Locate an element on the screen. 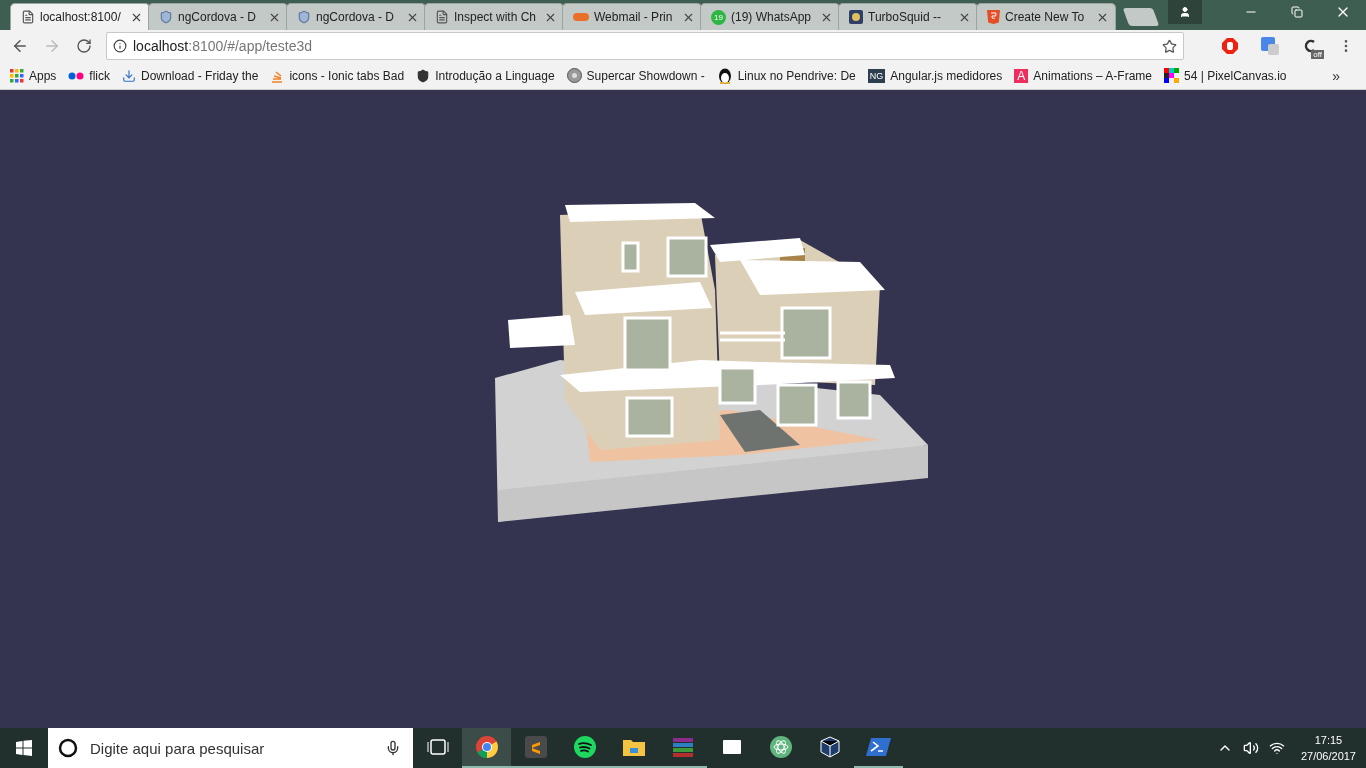 The width and height of the screenshot is (1366, 768). url-text: localhost:8100/#/app/teste3d is located at coordinates (223, 46).